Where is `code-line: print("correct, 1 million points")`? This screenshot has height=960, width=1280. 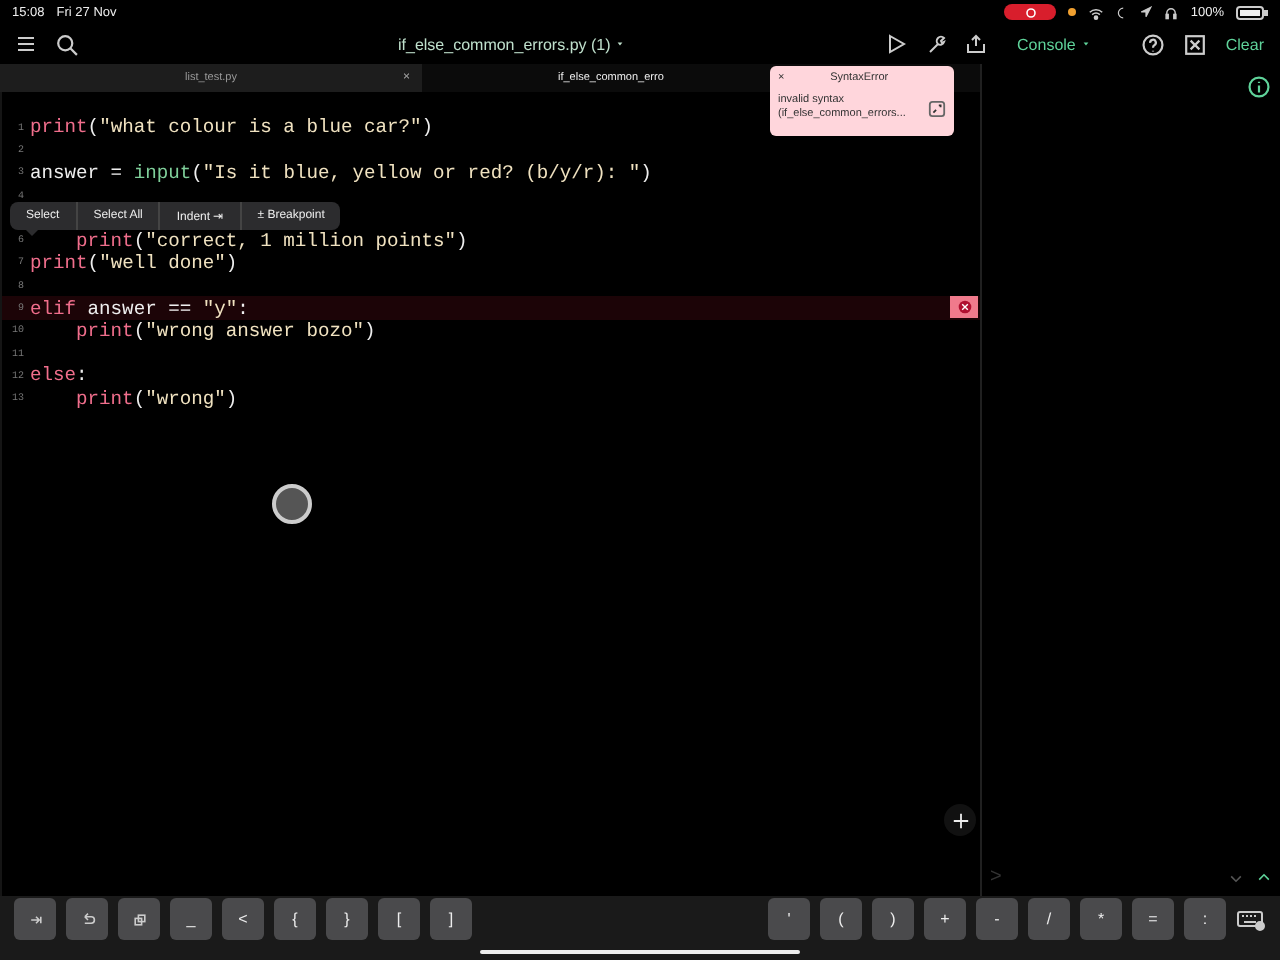
code-line: print("correct, 1 million points") is located at coordinates (271, 240).